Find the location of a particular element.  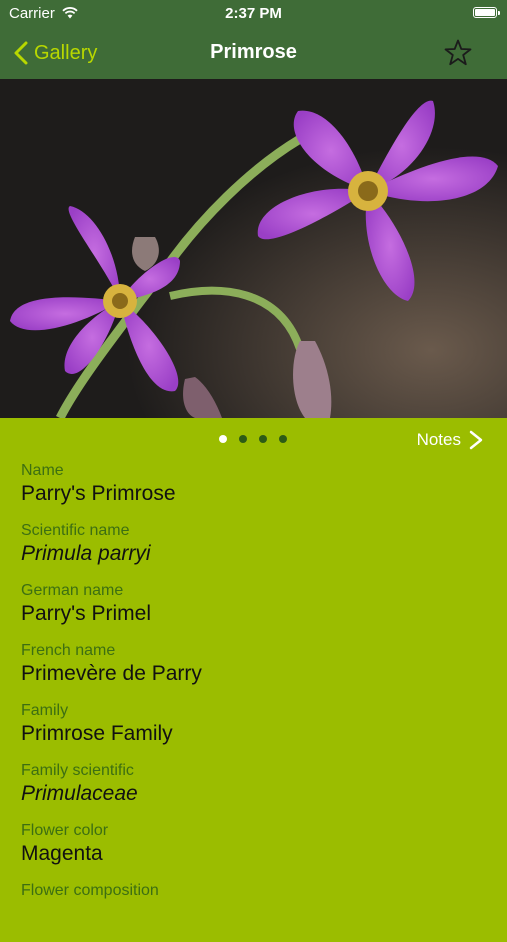

detail-label: Name is located at coordinates (42, 470).